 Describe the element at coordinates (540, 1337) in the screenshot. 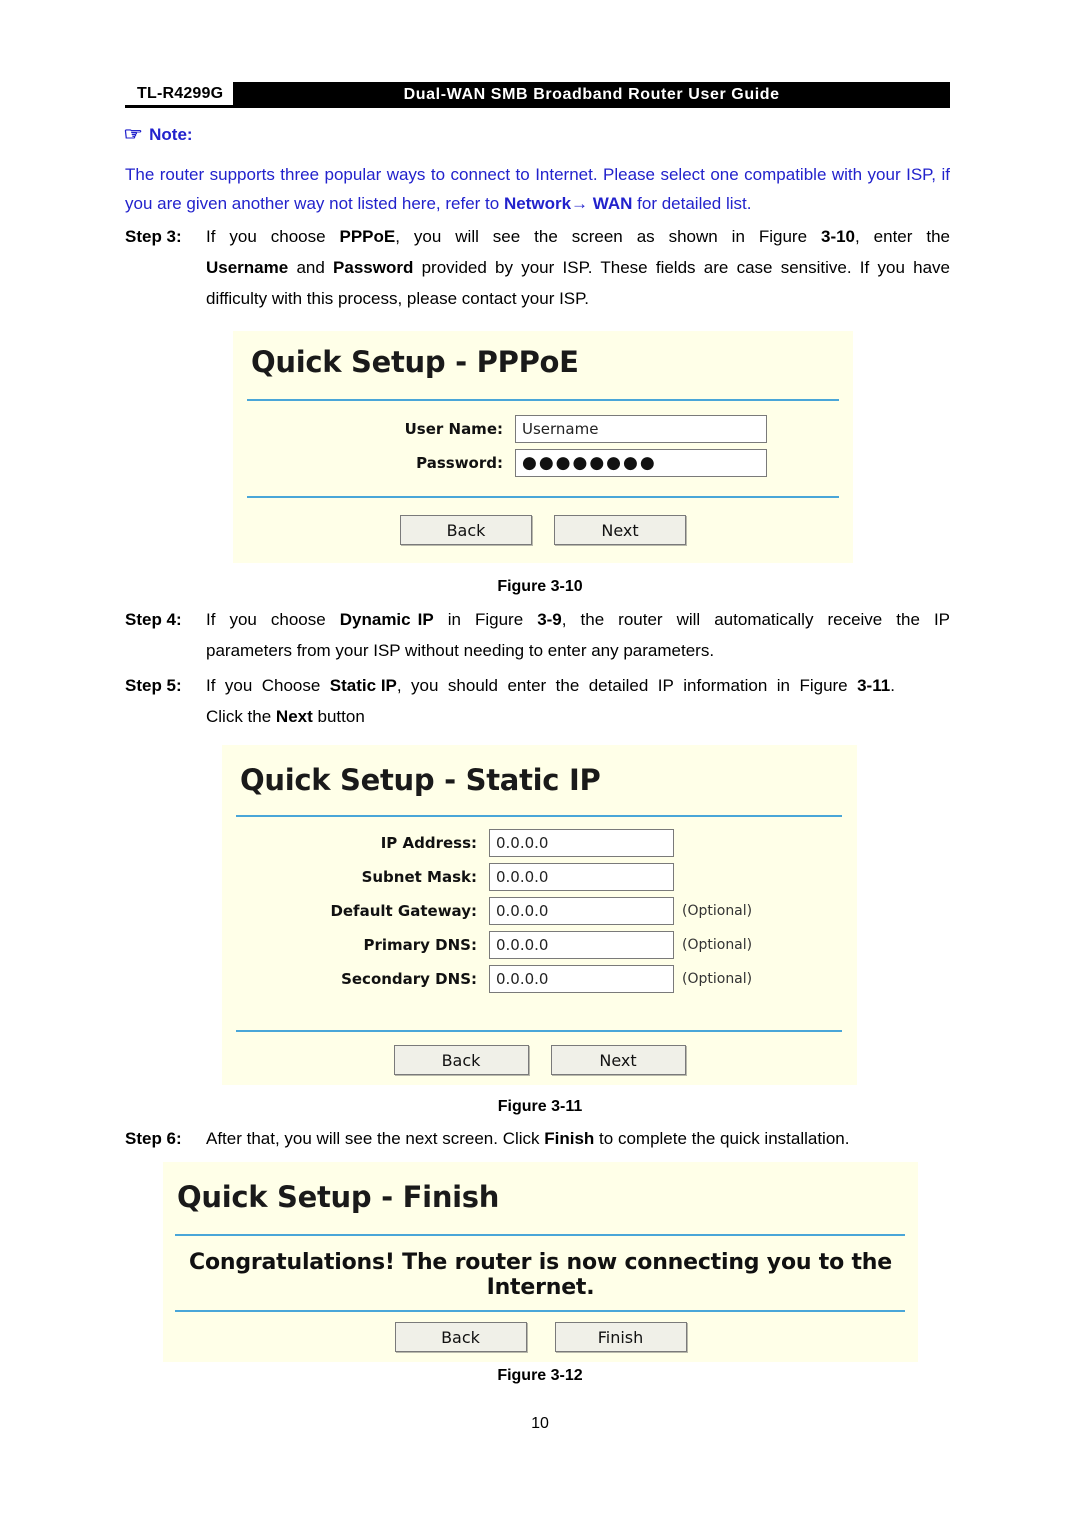

I see `finish-button-row: Back Finish` at that location.